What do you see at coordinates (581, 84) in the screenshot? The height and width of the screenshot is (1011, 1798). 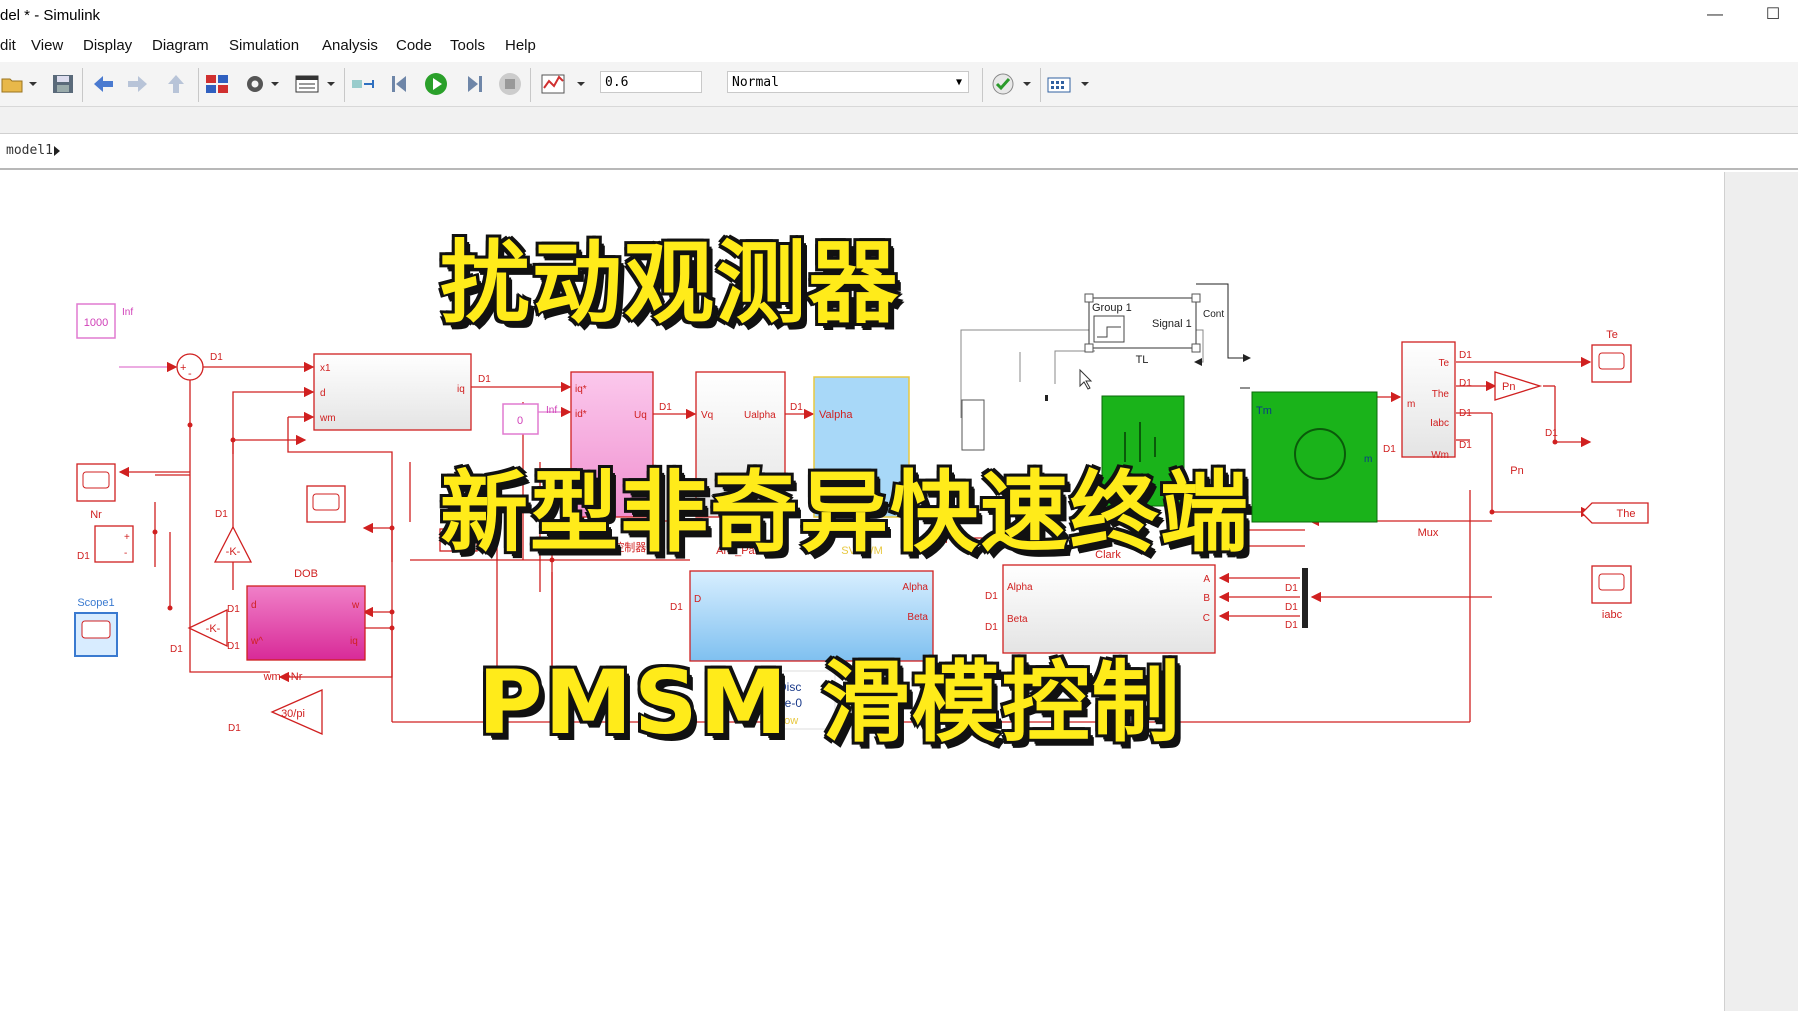 I see `inspector-dropdown-icon` at bounding box center [581, 84].